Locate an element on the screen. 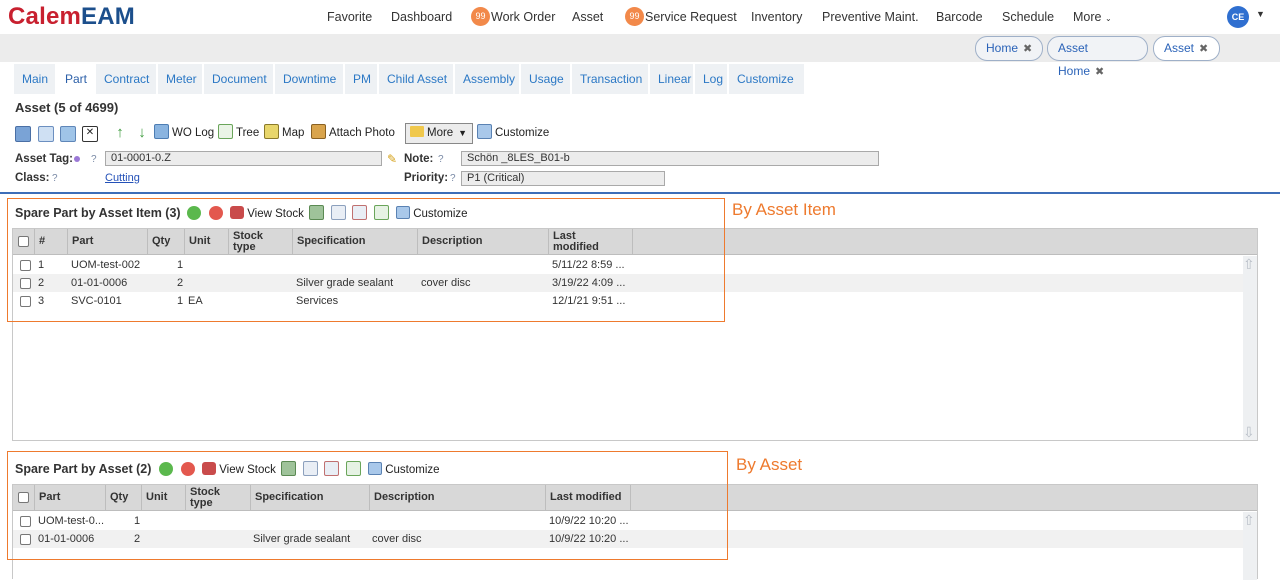 The image size is (1280, 580). nav-schedule: Schedule is located at coordinates (1028, 17).